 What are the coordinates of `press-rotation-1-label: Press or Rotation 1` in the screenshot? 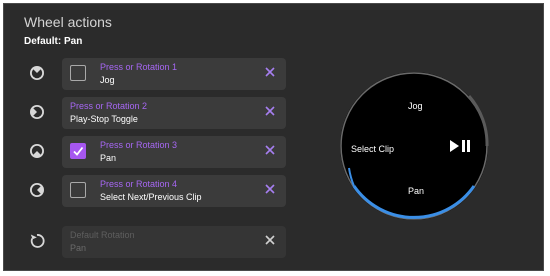 It's located at (139, 67).